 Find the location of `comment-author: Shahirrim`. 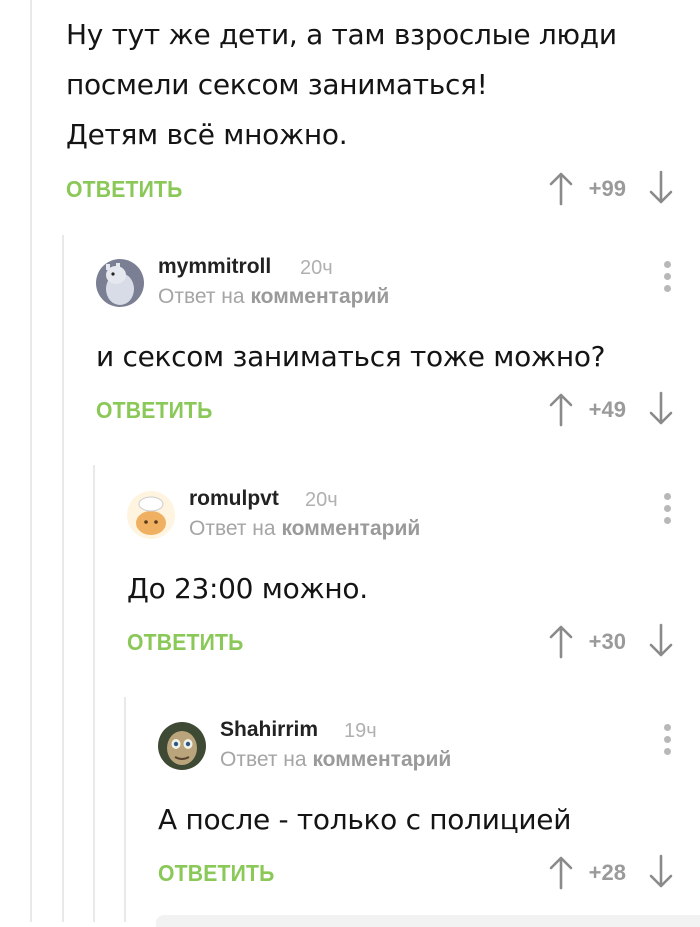

comment-author: Shahirrim is located at coordinates (269, 730).